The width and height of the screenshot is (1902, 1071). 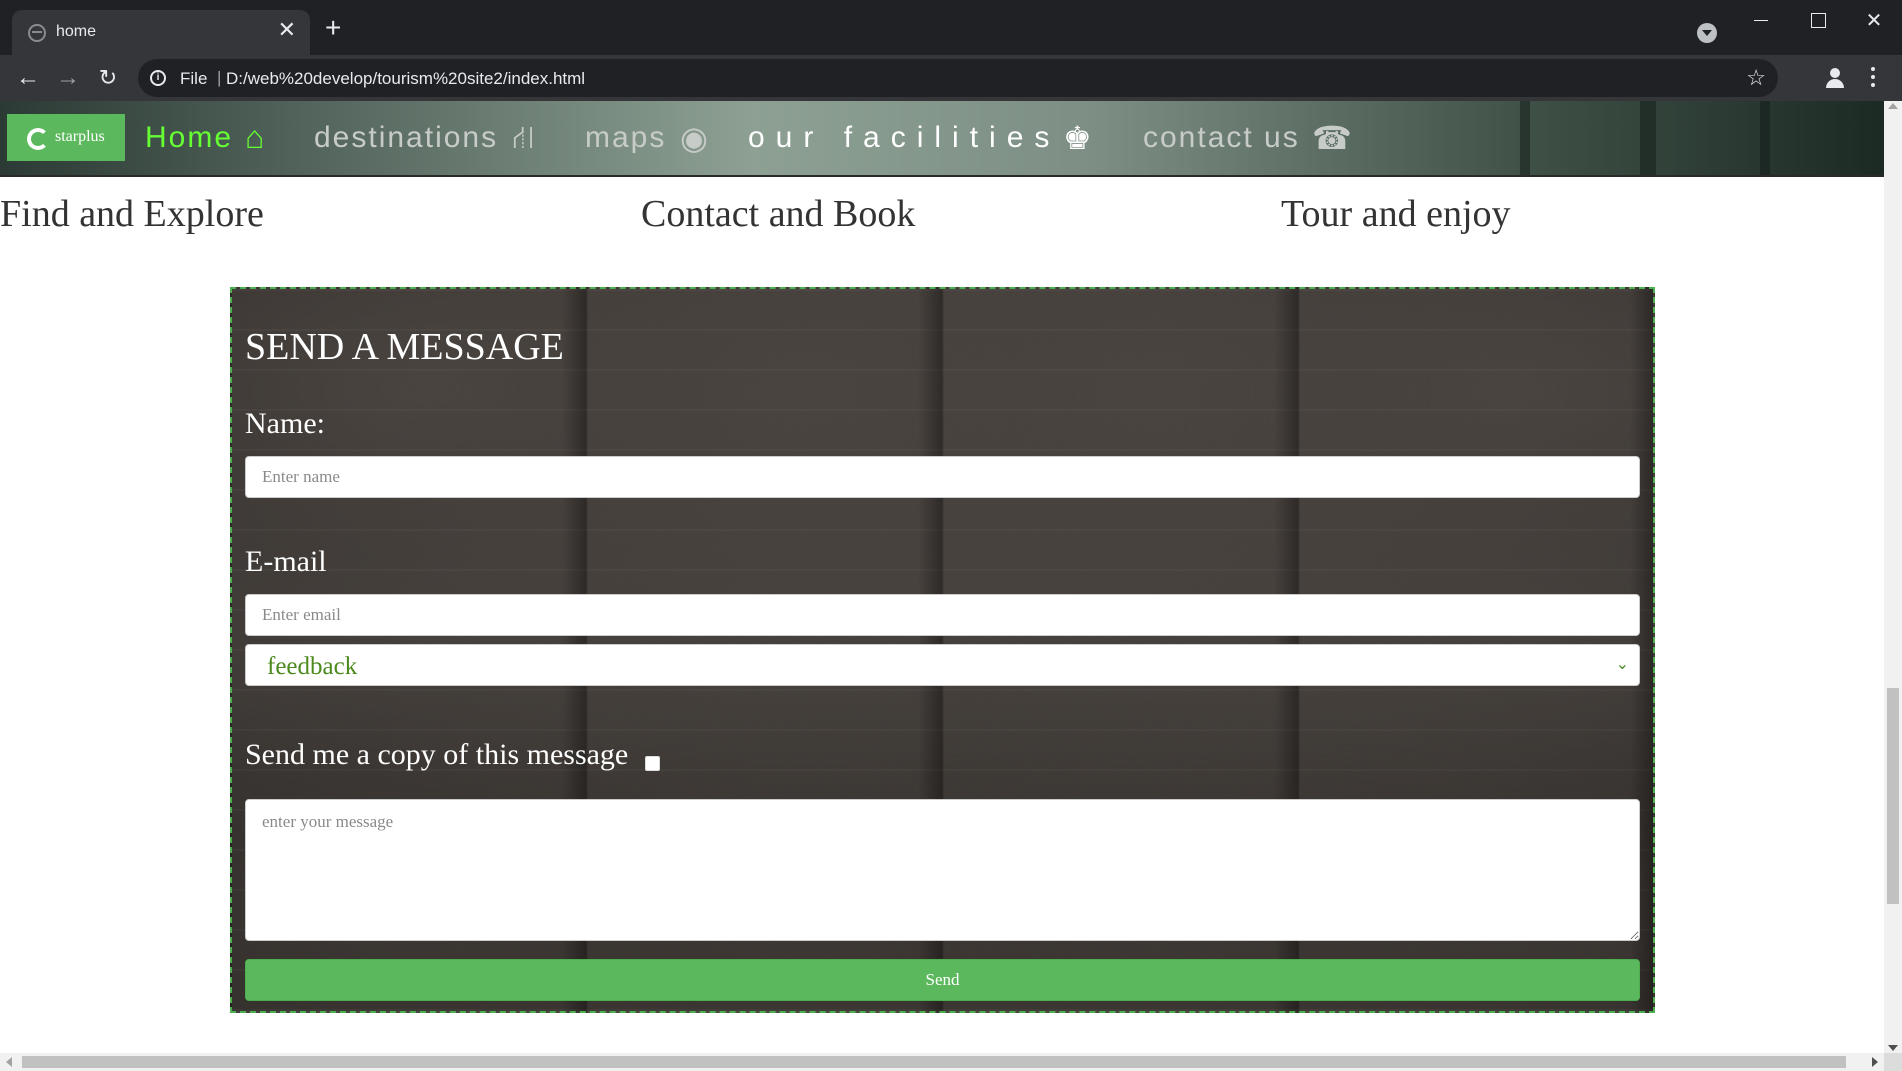 What do you see at coordinates (523, 137) in the screenshot?
I see `road-icon: ⛙` at bounding box center [523, 137].